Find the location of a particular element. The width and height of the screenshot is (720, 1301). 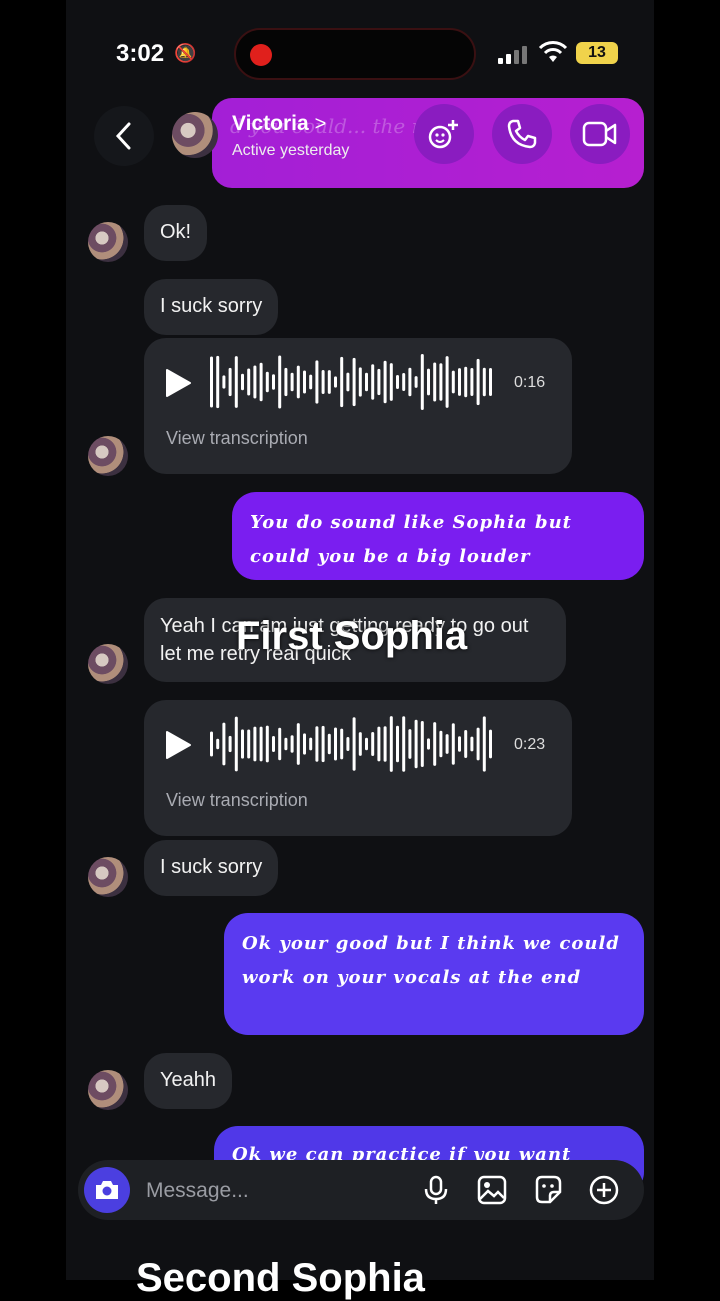

wifi-icon is located at coordinates (553, 51).